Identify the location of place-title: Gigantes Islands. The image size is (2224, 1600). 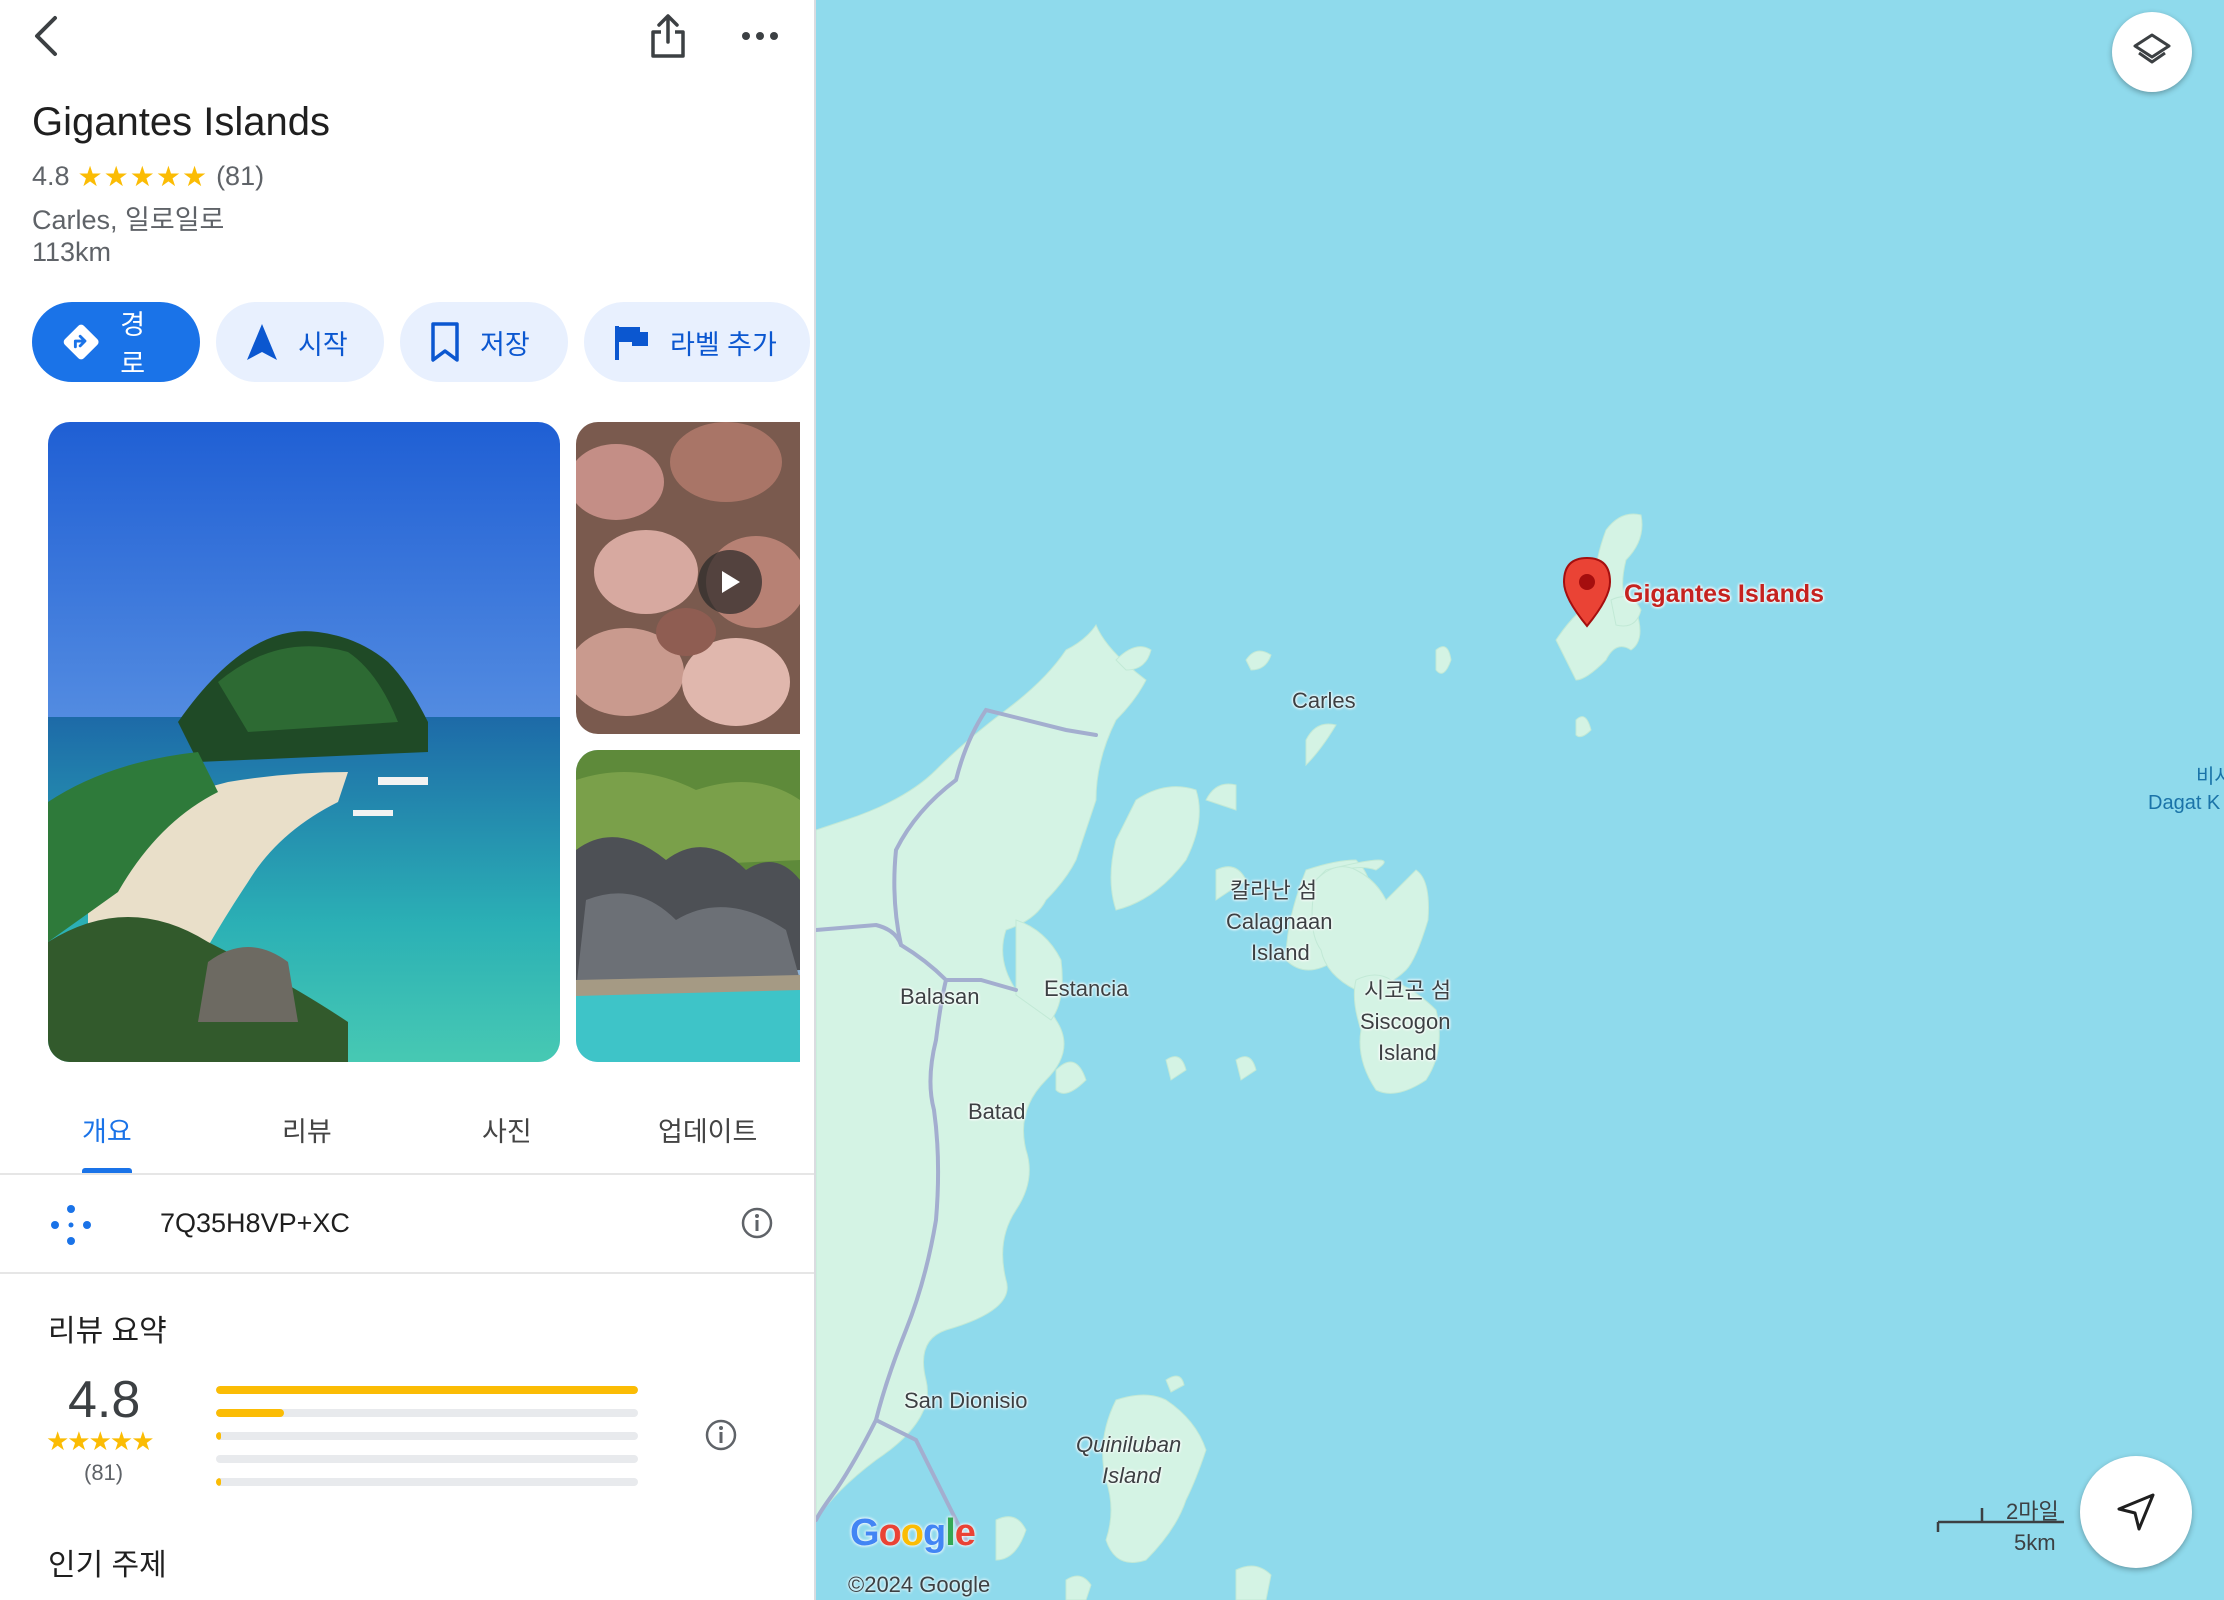
(181, 122).